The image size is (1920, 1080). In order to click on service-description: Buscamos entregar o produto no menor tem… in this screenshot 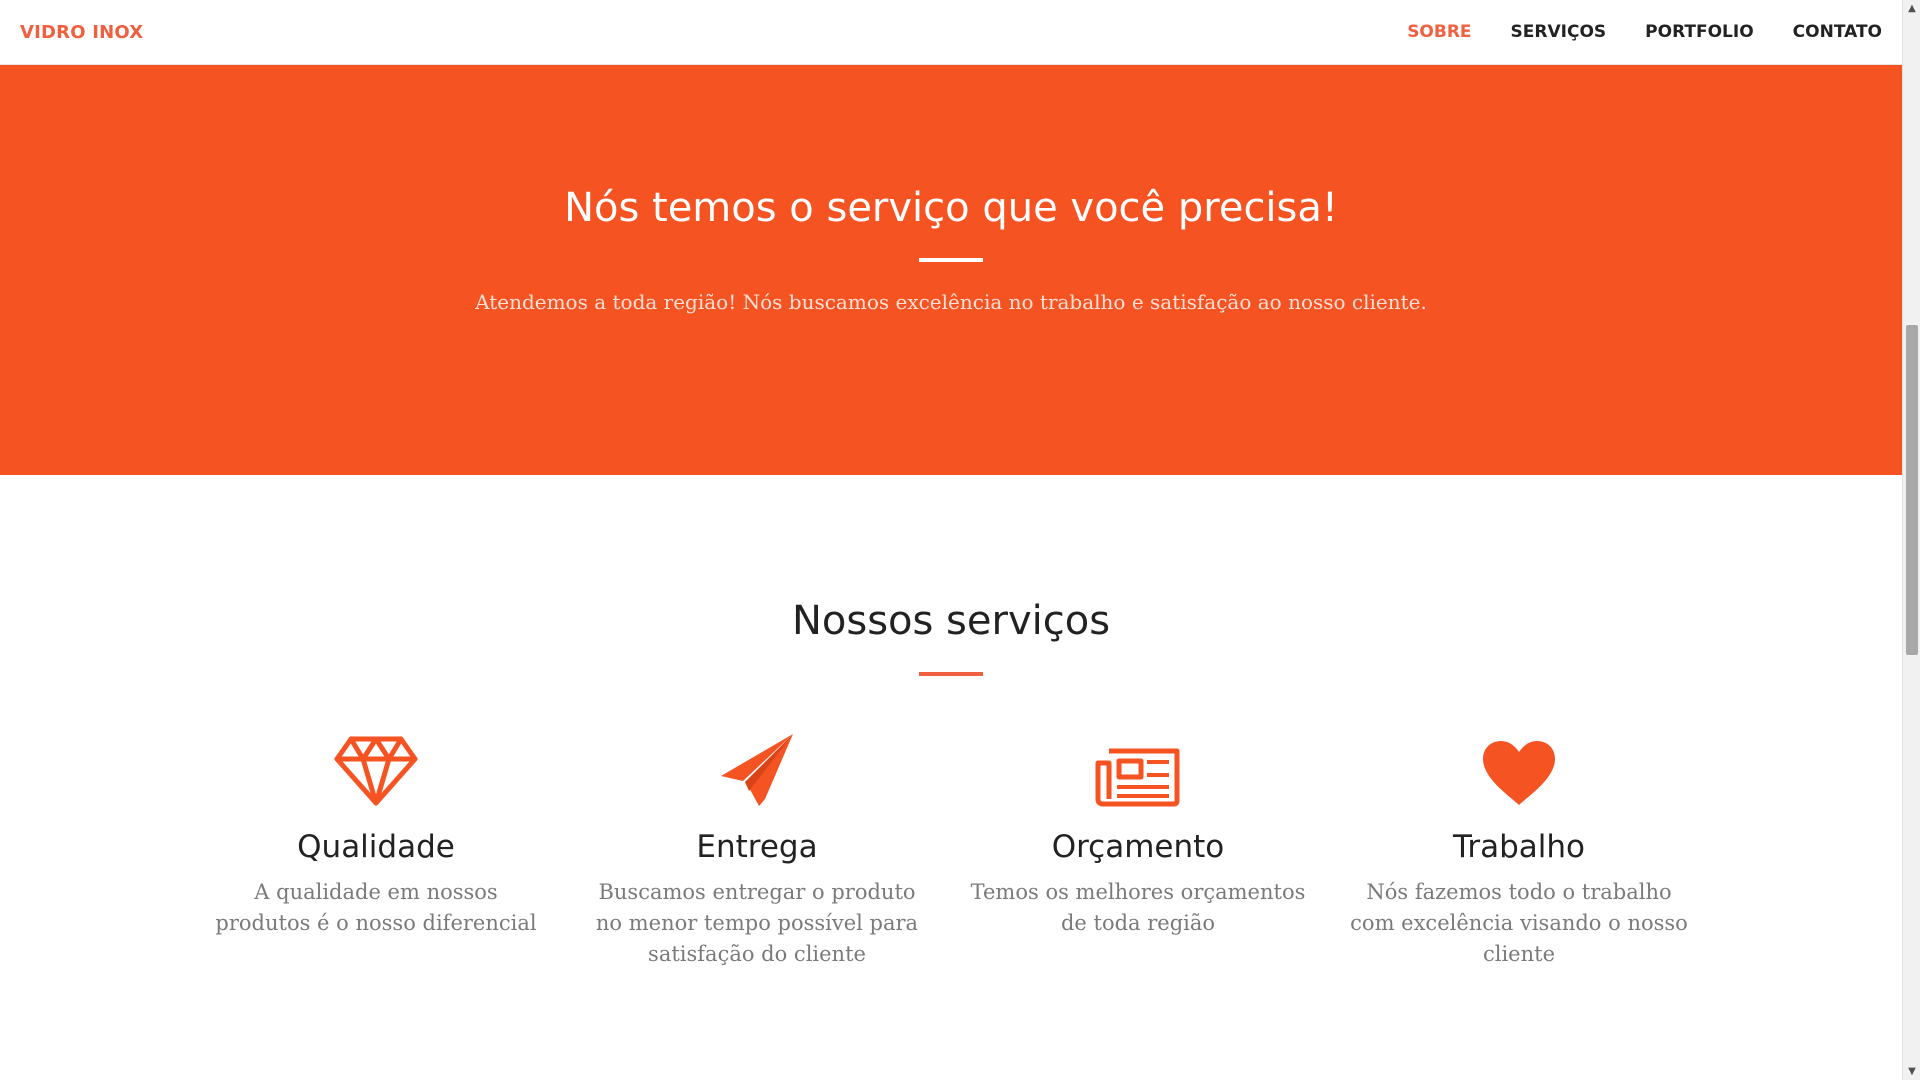, I will do `click(757, 923)`.